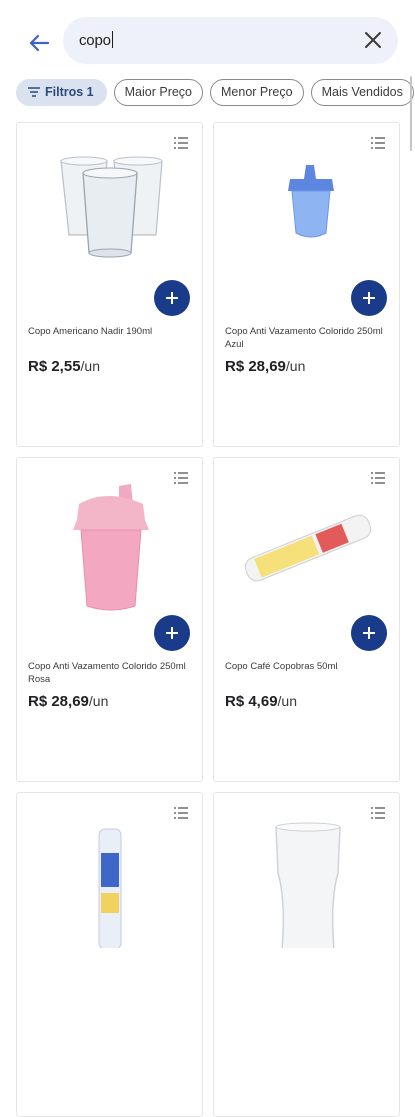 This screenshot has height=1117, width=415. Describe the element at coordinates (281, 666) in the screenshot. I see `product-name: Copo Café Copobras 50ml` at that location.